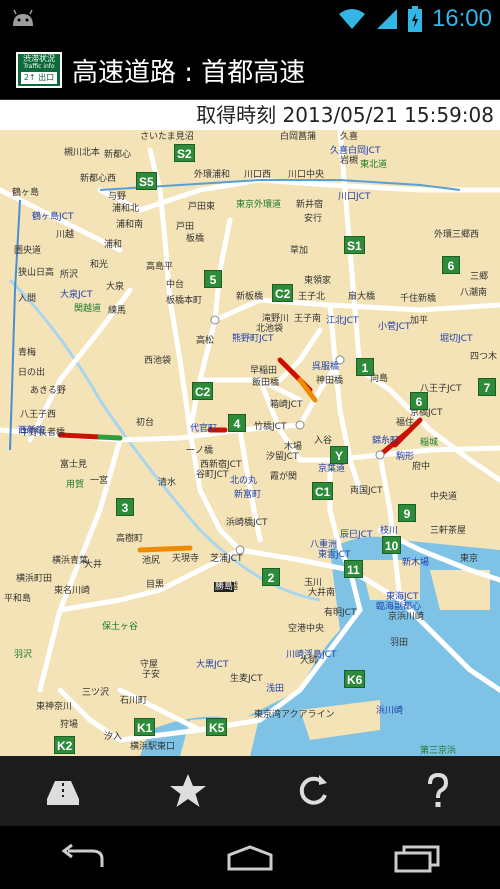 The image size is (500, 889). I want to click on place-label: 富士見, so click(74, 465).